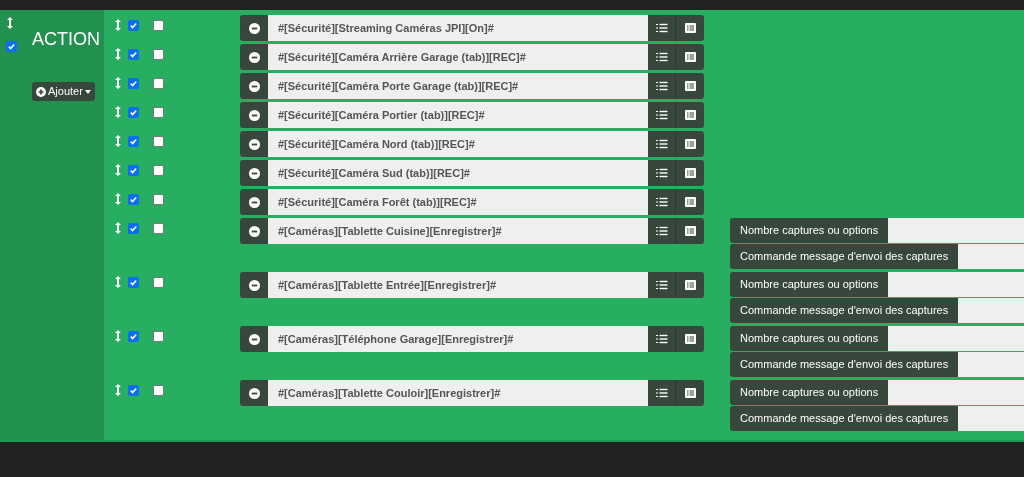 The width and height of the screenshot is (1024, 477). What do you see at coordinates (458, 86) in the screenshot?
I see `command-field: #[Sécurité][Caméra Porte Garage (tab)][REC]#` at bounding box center [458, 86].